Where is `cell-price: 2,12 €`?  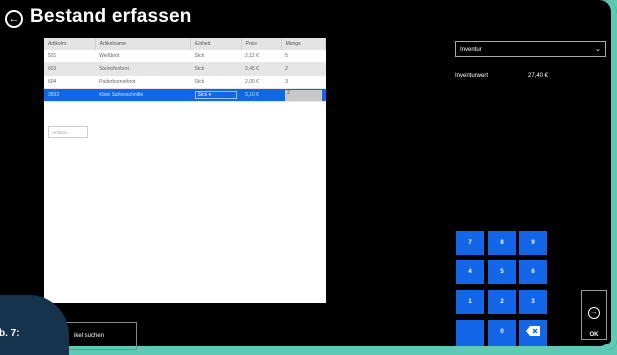 cell-price: 2,12 € is located at coordinates (261, 56).